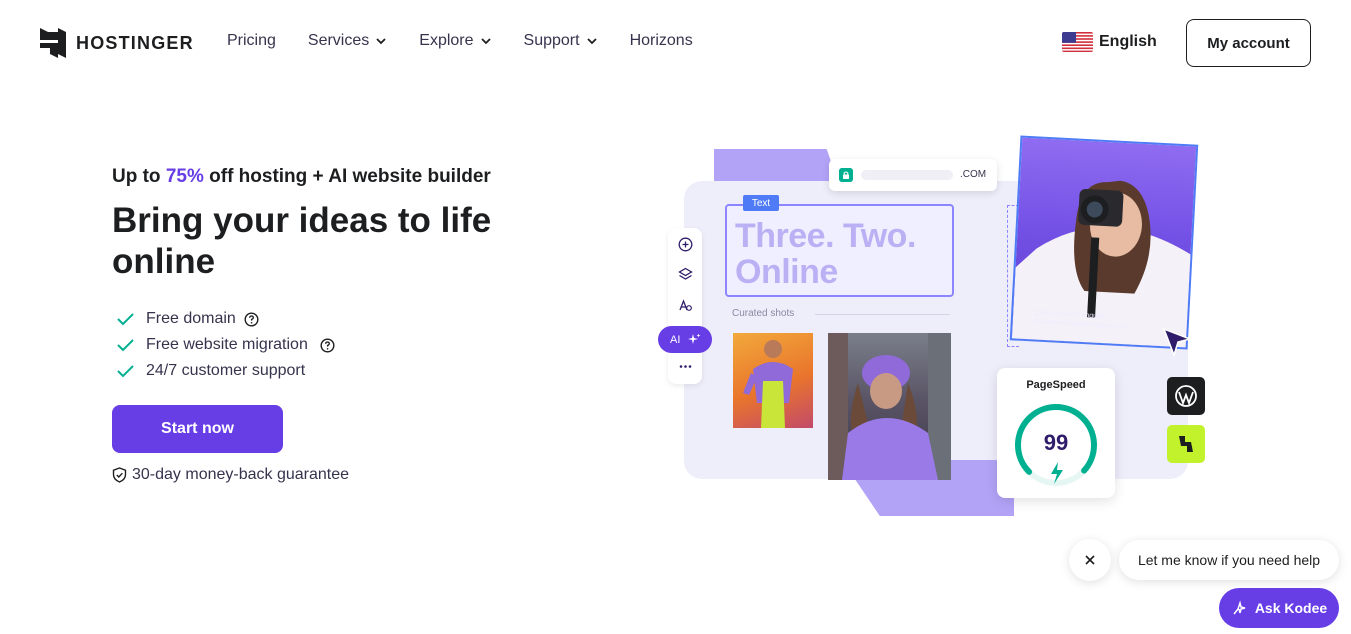 The image size is (1351, 634). I want to click on chat-close-button, so click(1090, 560).